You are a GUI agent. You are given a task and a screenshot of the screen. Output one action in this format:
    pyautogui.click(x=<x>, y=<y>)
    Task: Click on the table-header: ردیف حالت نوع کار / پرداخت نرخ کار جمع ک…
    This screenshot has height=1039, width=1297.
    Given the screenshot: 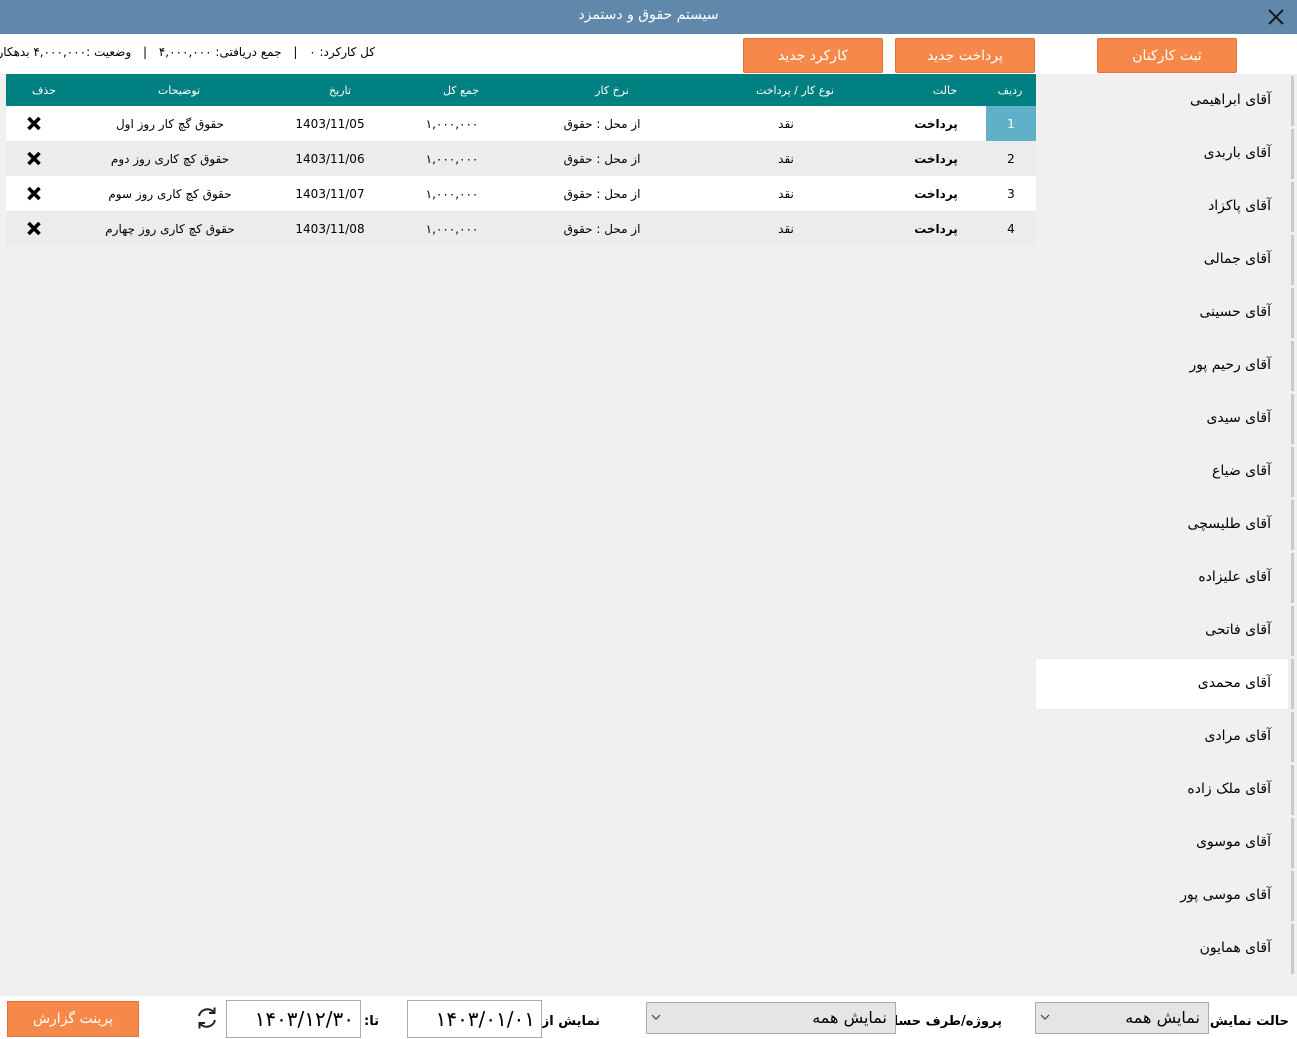 What is the action you would take?
    pyautogui.click(x=521, y=90)
    